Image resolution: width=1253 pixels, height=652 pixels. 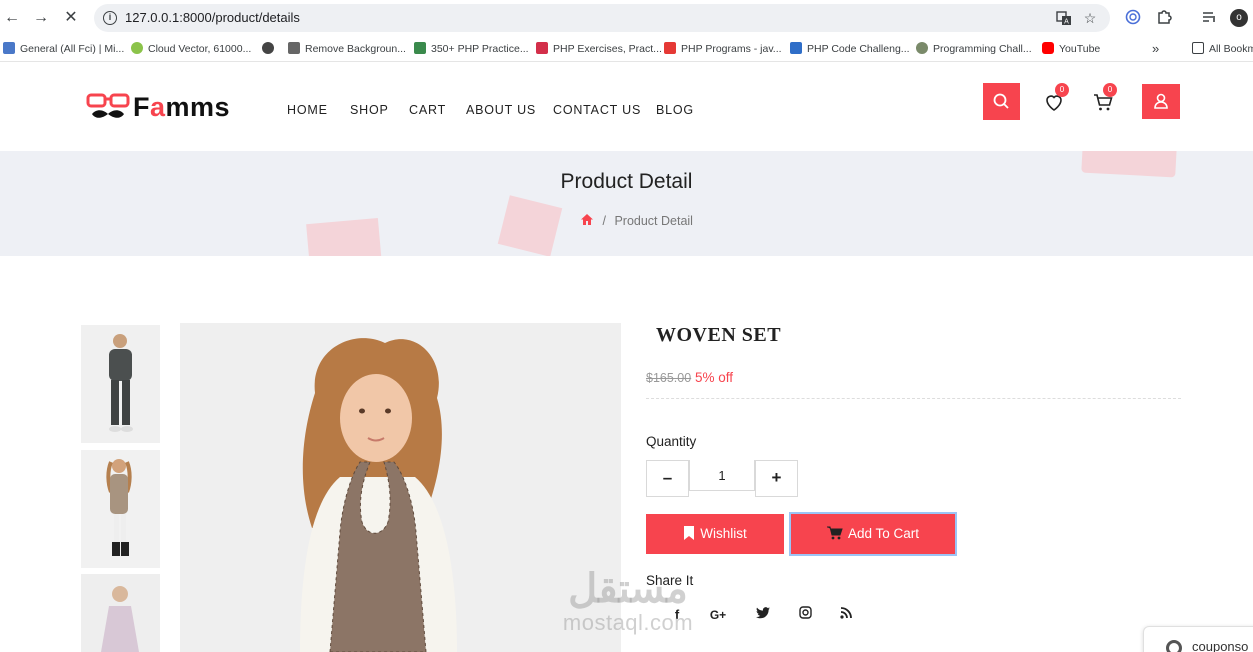 What do you see at coordinates (763, 615) in the screenshot?
I see `twitter-icon` at bounding box center [763, 615].